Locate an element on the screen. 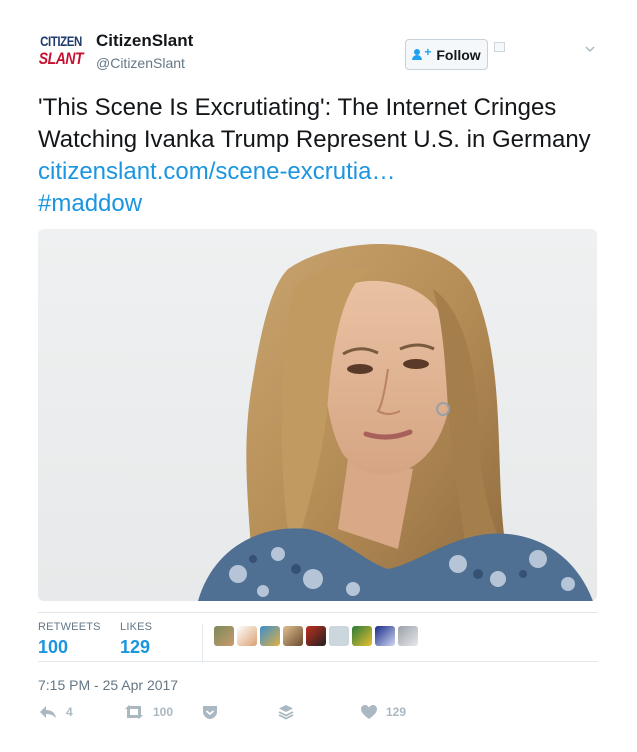  tweet-actions: 4 100 129 is located at coordinates (318, 716).